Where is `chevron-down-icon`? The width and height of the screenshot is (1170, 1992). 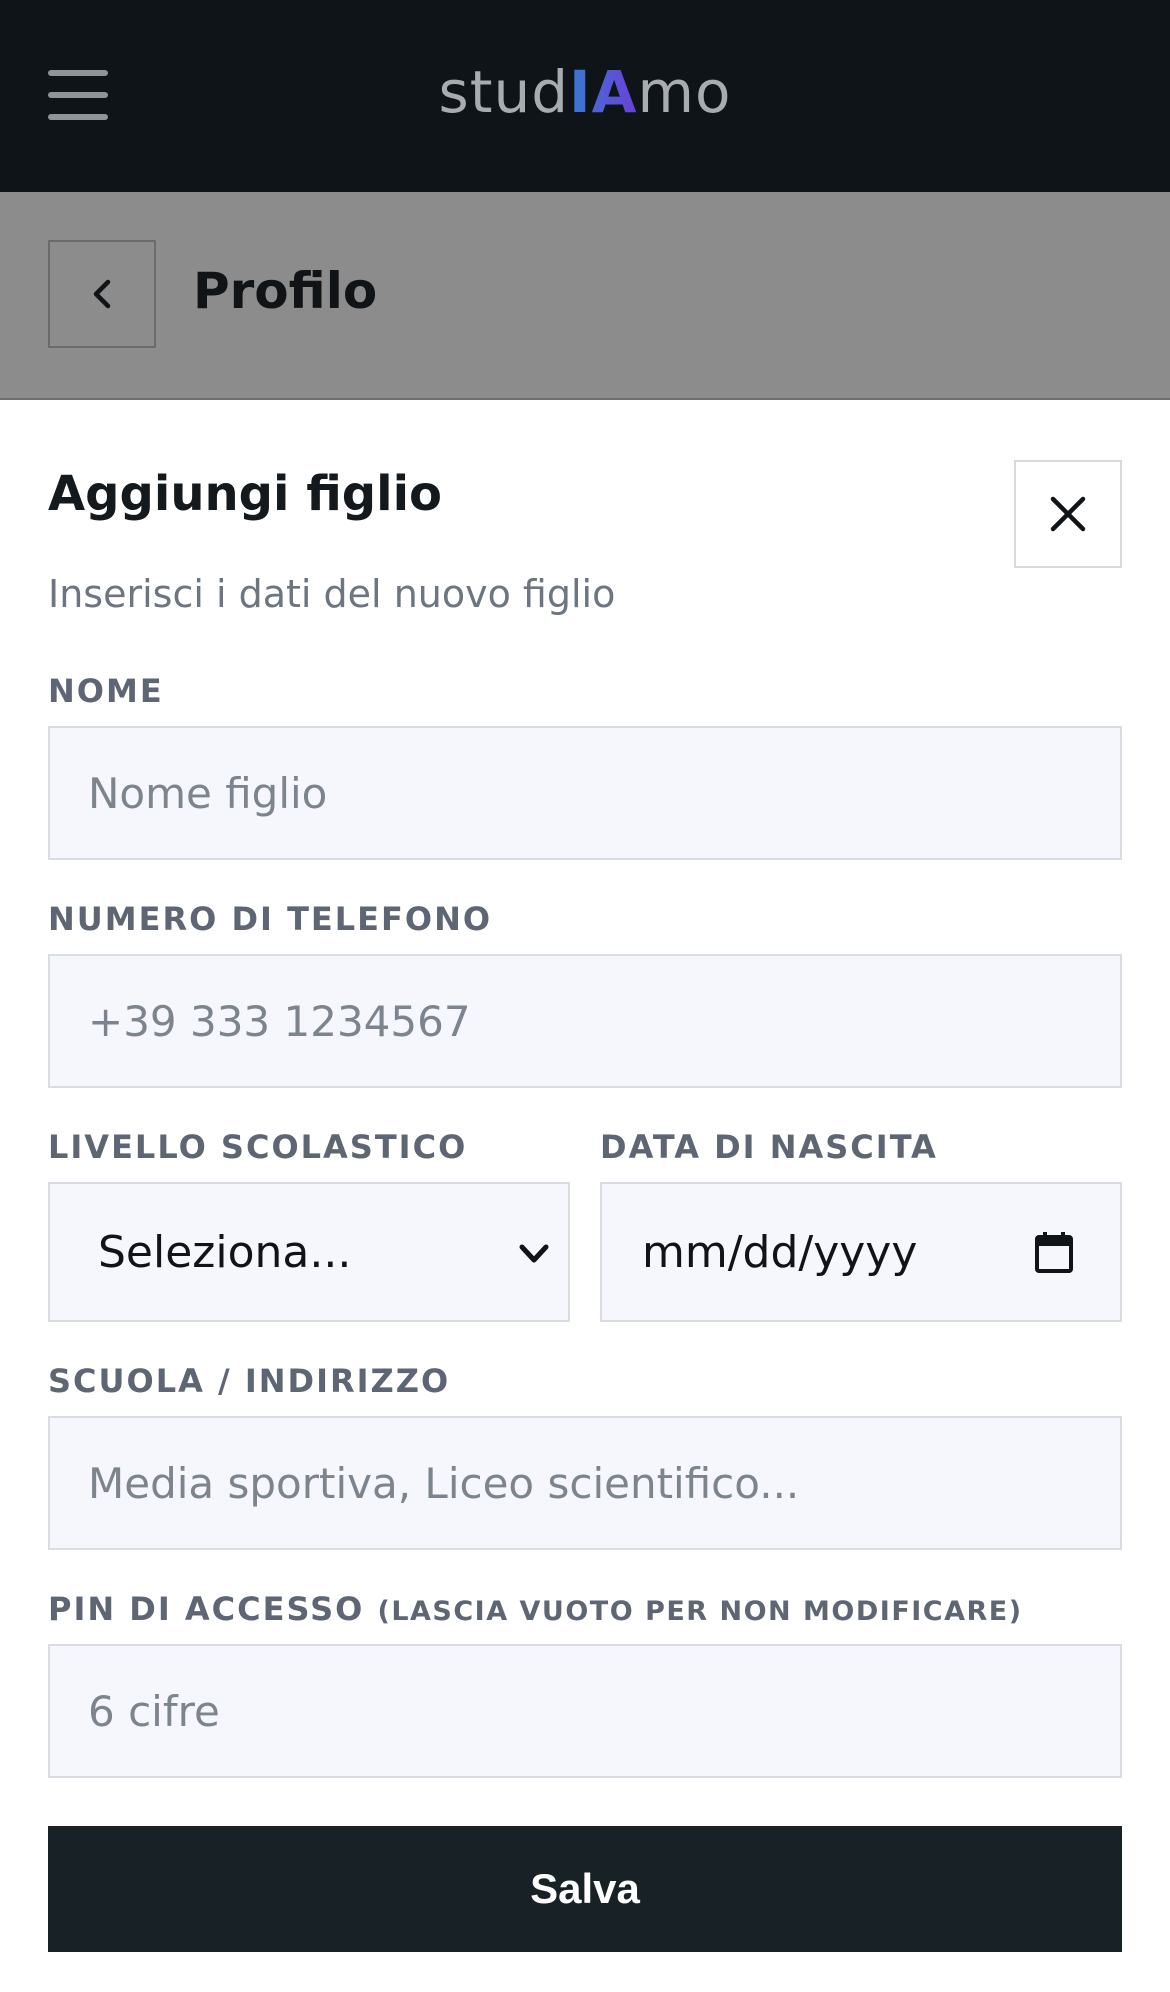
chevron-down-icon is located at coordinates (534, 1253).